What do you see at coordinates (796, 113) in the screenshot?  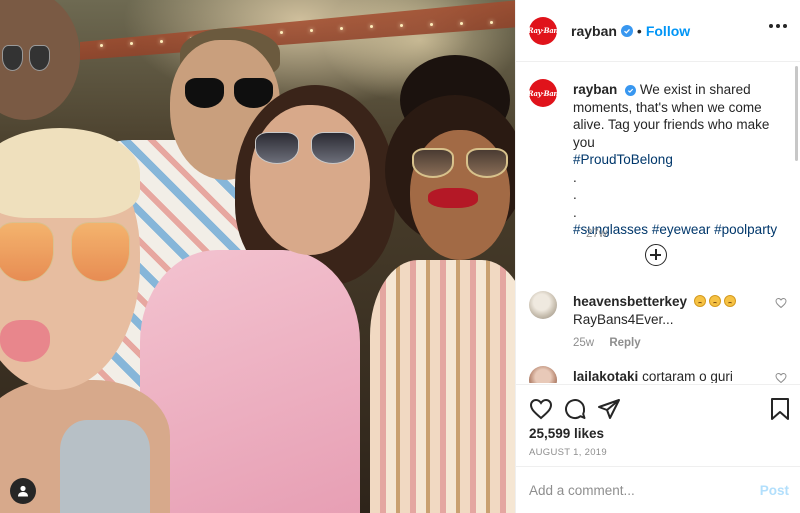 I see `scrollbar` at bounding box center [796, 113].